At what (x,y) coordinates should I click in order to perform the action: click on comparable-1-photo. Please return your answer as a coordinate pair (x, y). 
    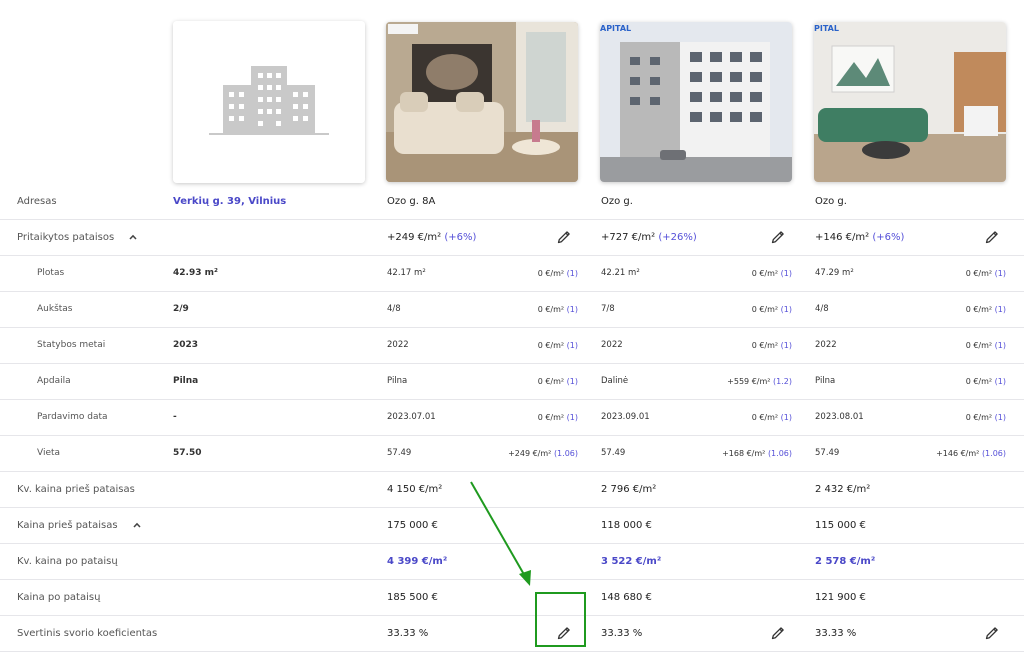
    Looking at the image, I should click on (482, 102).